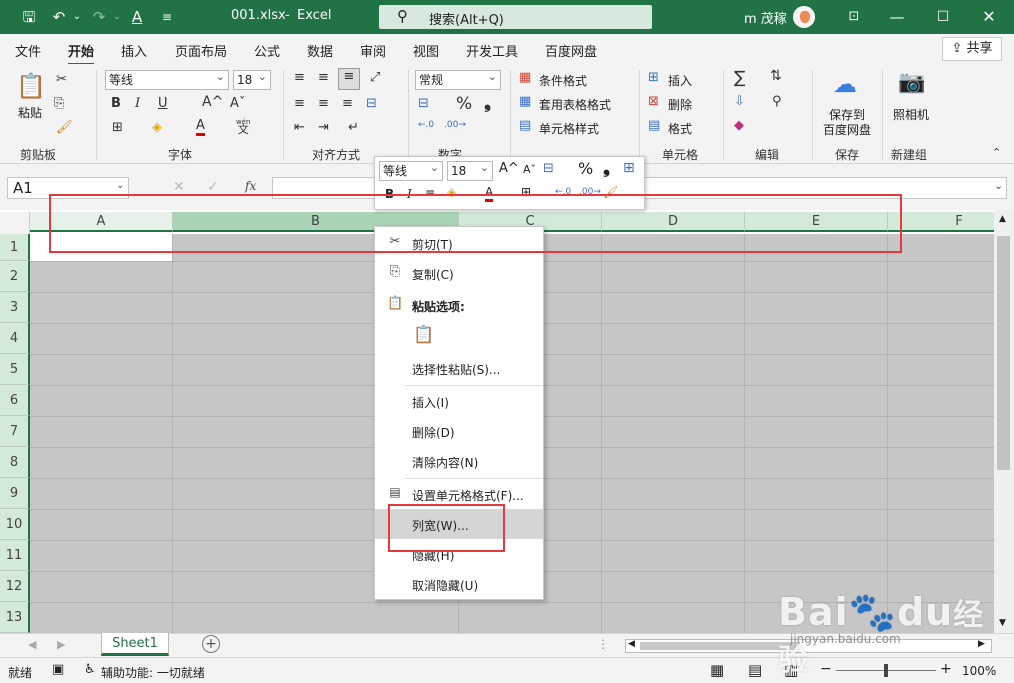  What do you see at coordinates (509, 168) in the screenshot?
I see `mini-grow-font-icon: A^` at bounding box center [509, 168].